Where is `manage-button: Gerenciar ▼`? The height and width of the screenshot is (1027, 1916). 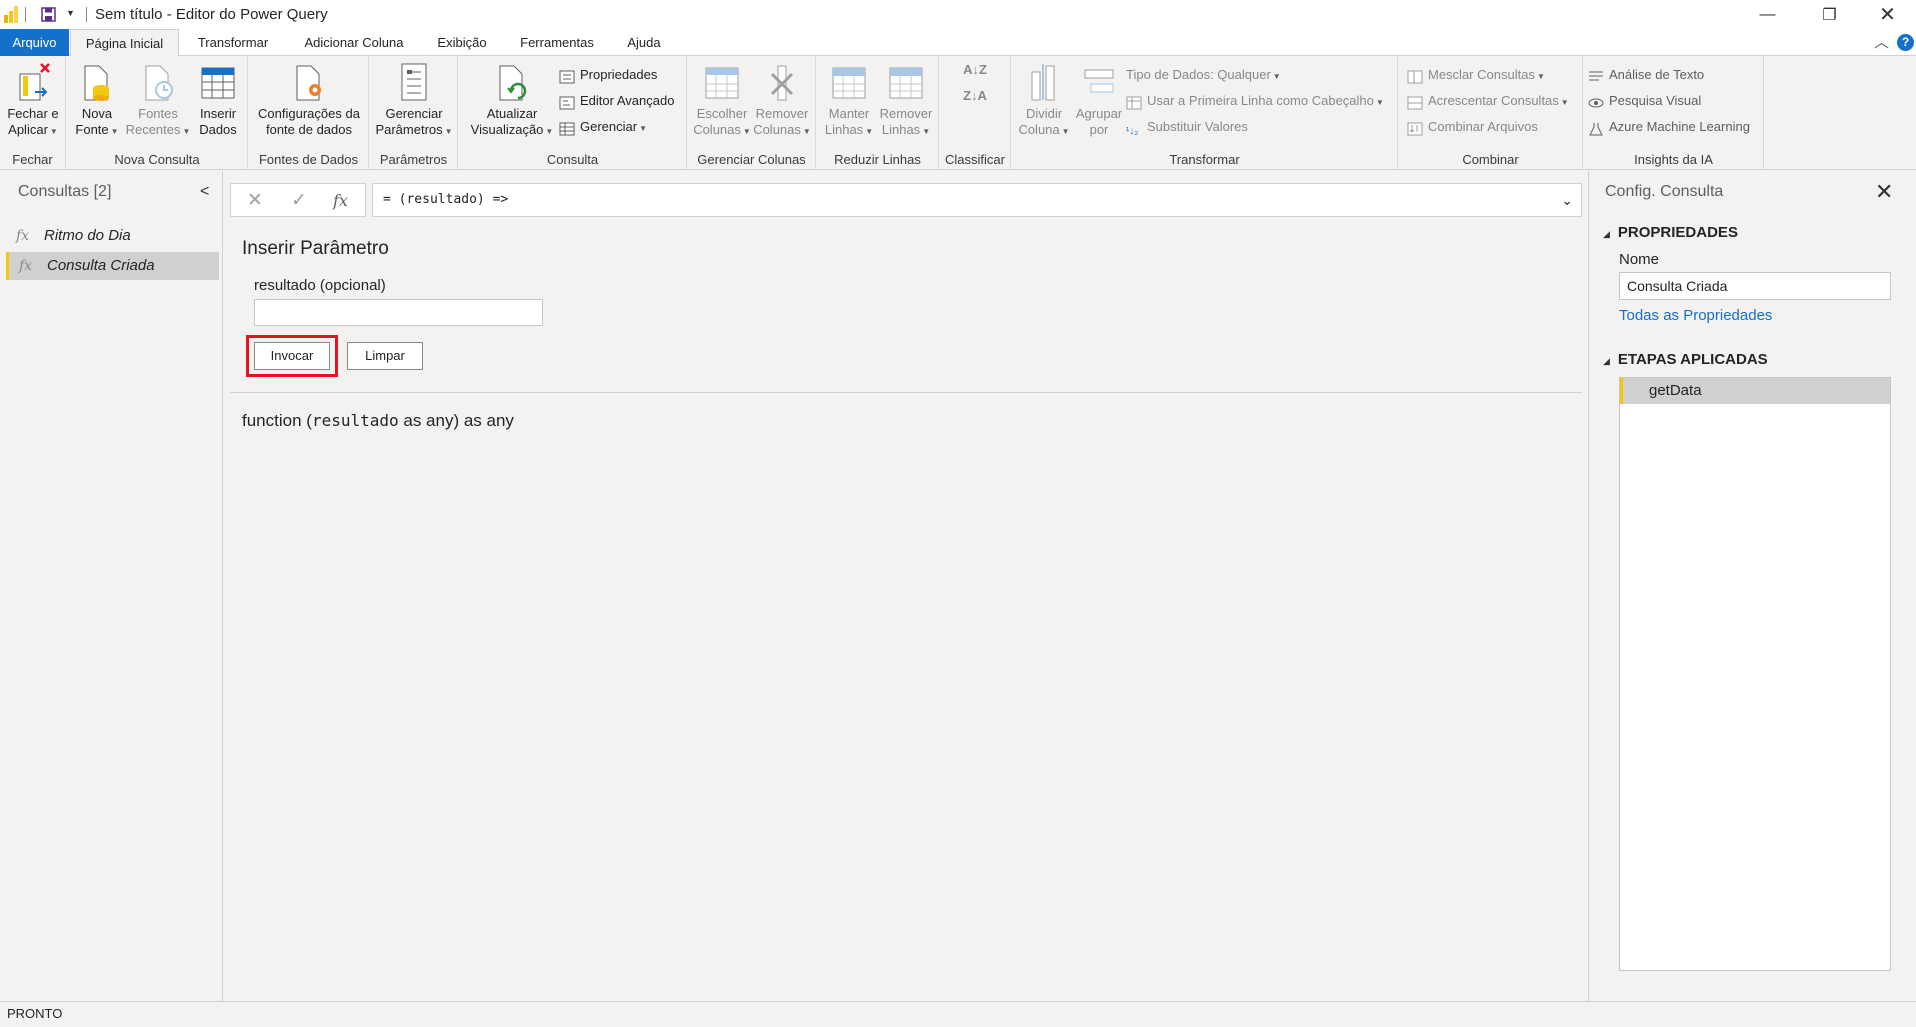
manage-button: Gerenciar ▼ is located at coordinates (603, 127).